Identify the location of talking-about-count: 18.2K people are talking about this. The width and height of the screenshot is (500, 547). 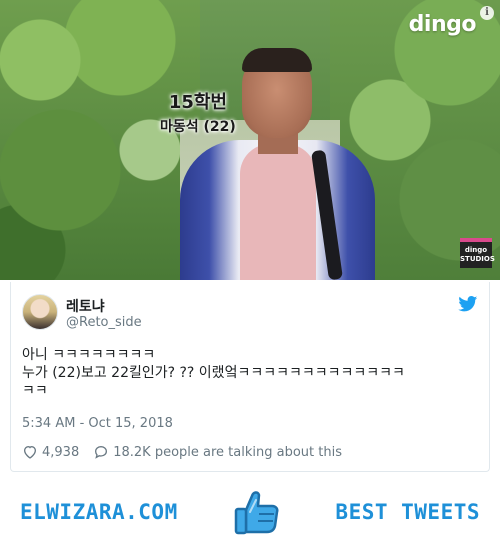
(227, 452).